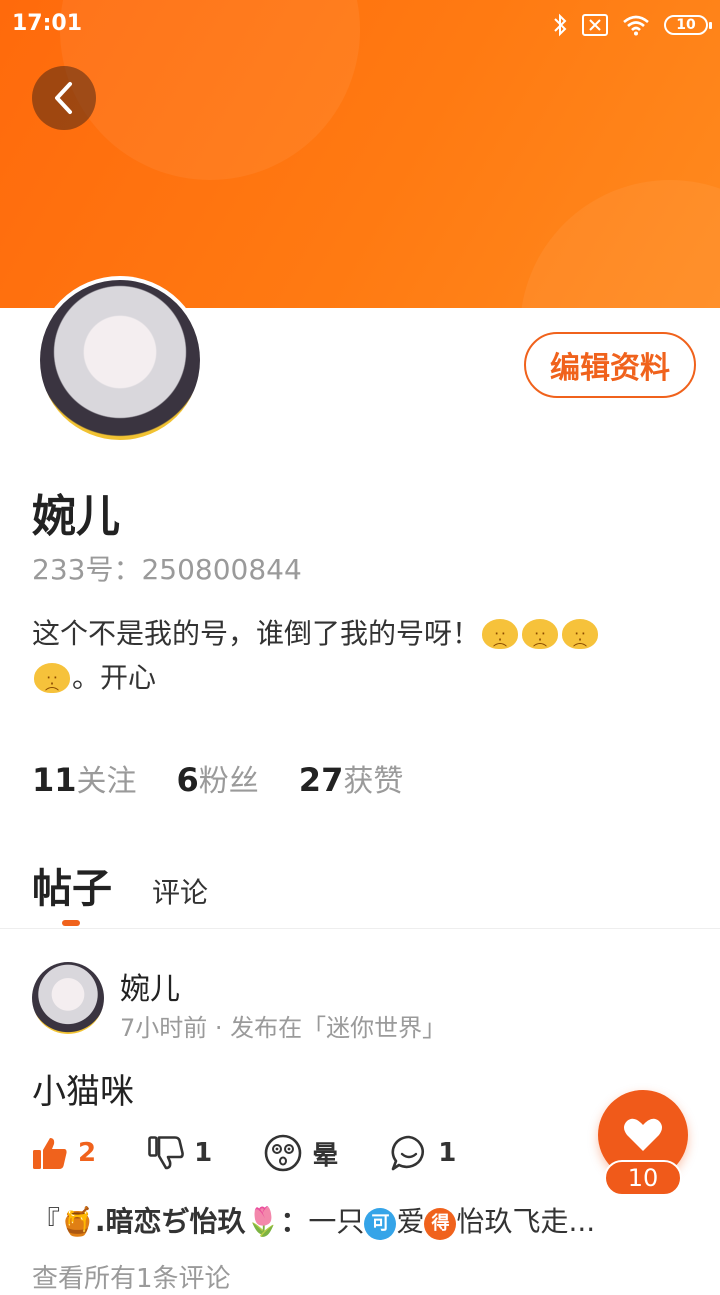  What do you see at coordinates (263, 1221) in the screenshot?
I see `tulip-icon: 🌷` at bounding box center [263, 1221].